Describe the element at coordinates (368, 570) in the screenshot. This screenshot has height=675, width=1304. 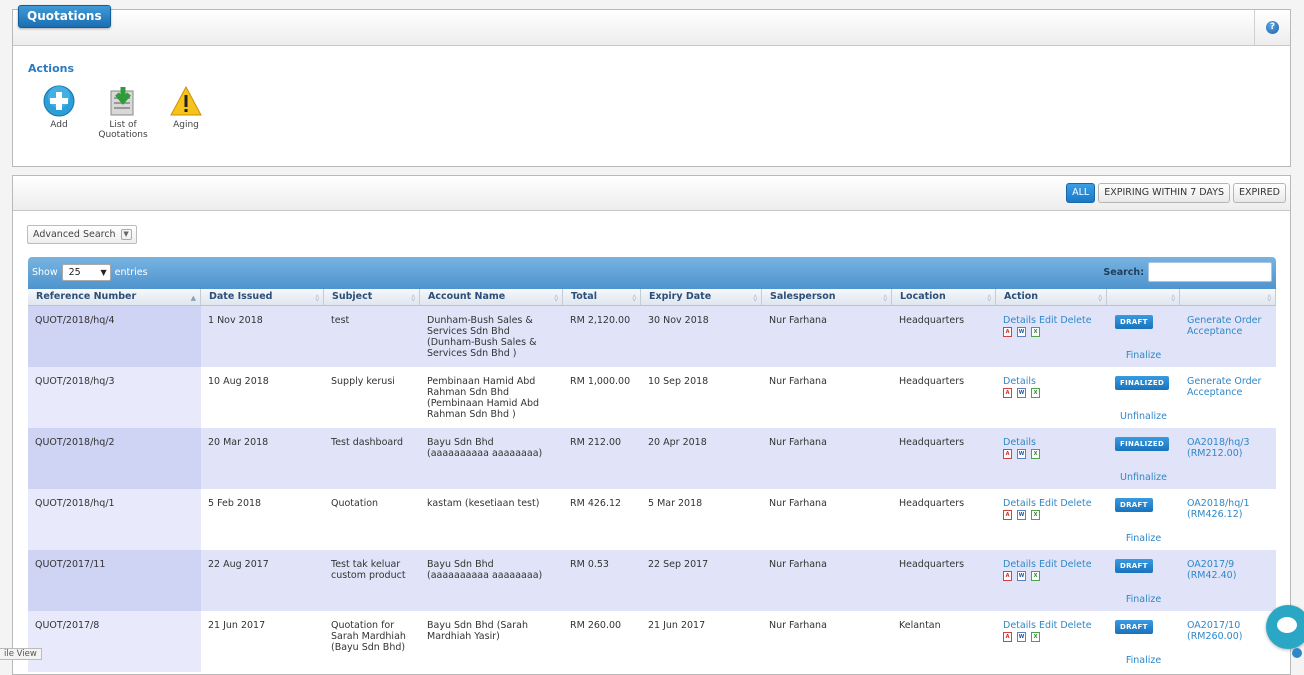
I see `cell-subject: Test tak keluar custom product` at that location.